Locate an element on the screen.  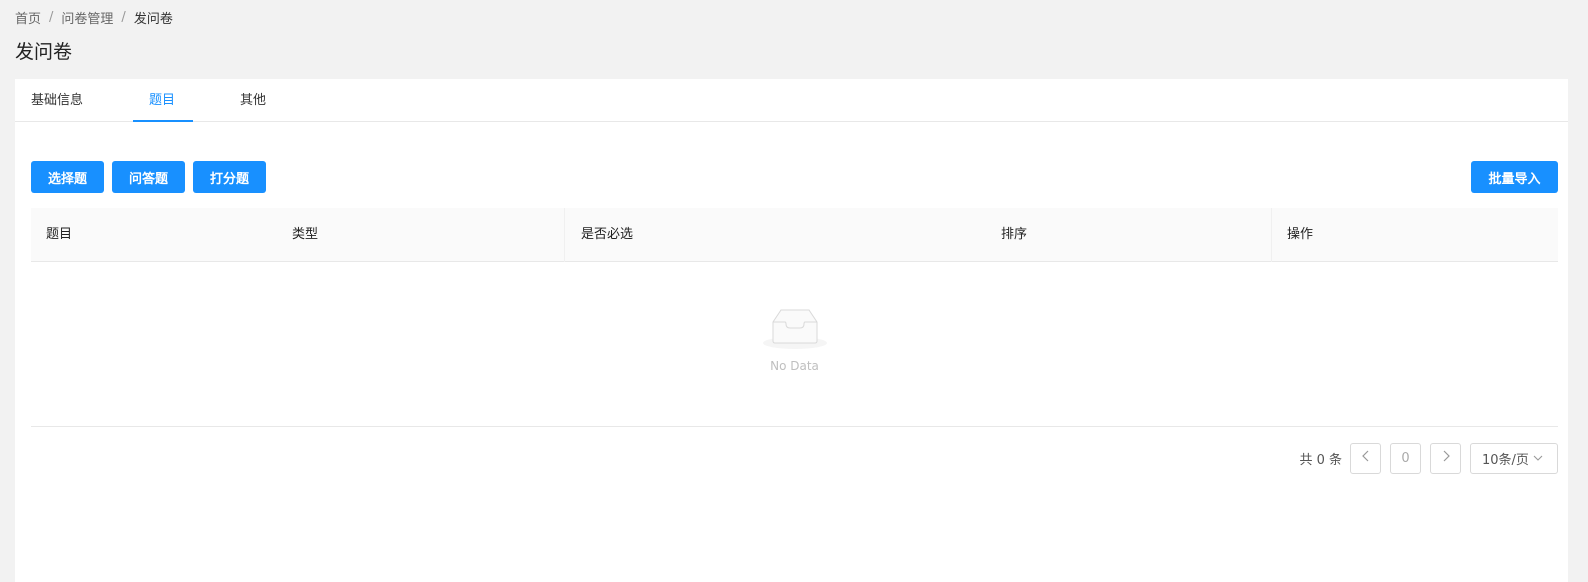
chevron-left-icon is located at coordinates (1366, 458).